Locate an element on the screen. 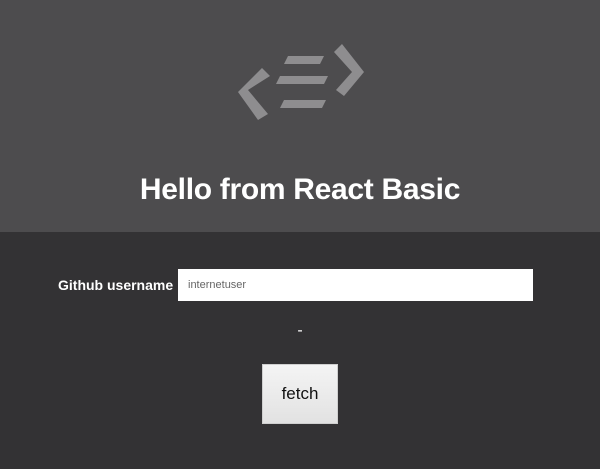 The width and height of the screenshot is (600, 469). github-username-input is located at coordinates (355, 285).